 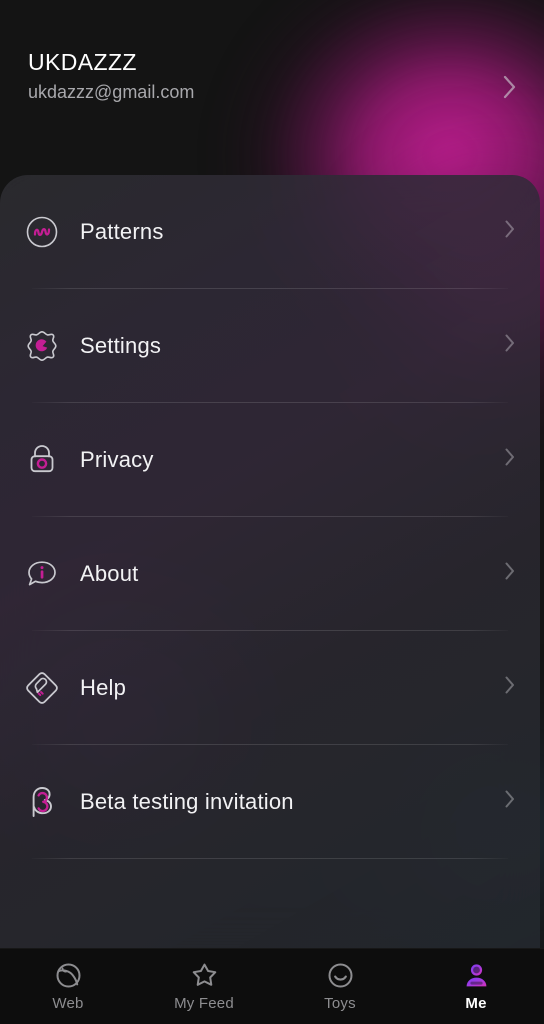 What do you see at coordinates (68, 1003) in the screenshot?
I see `nav-item-label: Web` at bounding box center [68, 1003].